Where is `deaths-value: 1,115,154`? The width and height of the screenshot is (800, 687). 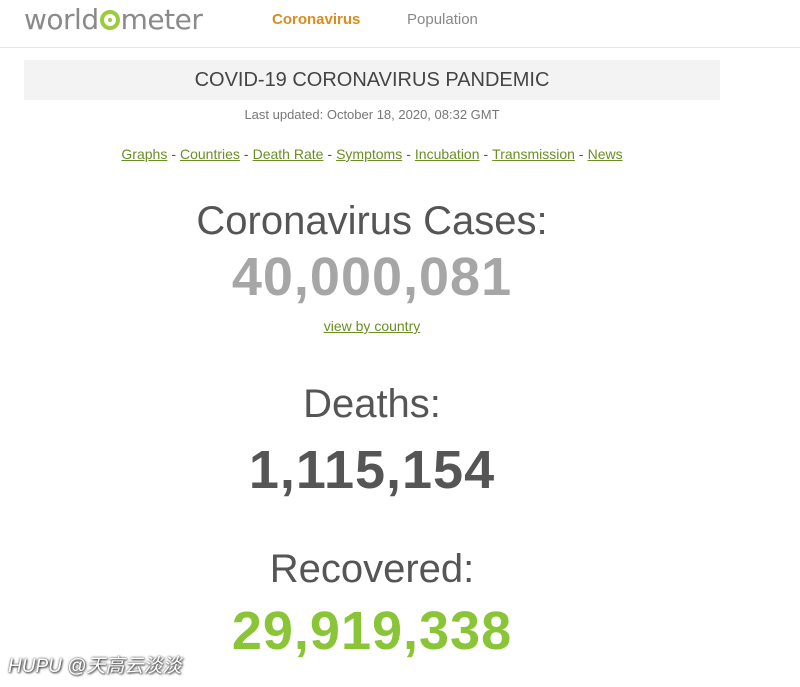
deaths-value: 1,115,154 is located at coordinates (372, 470).